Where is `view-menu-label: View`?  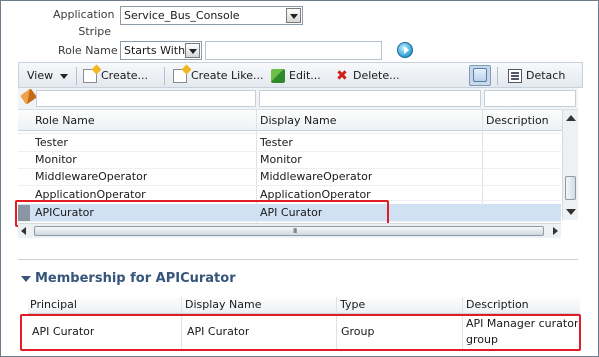
view-menu-label: View is located at coordinates (40, 75).